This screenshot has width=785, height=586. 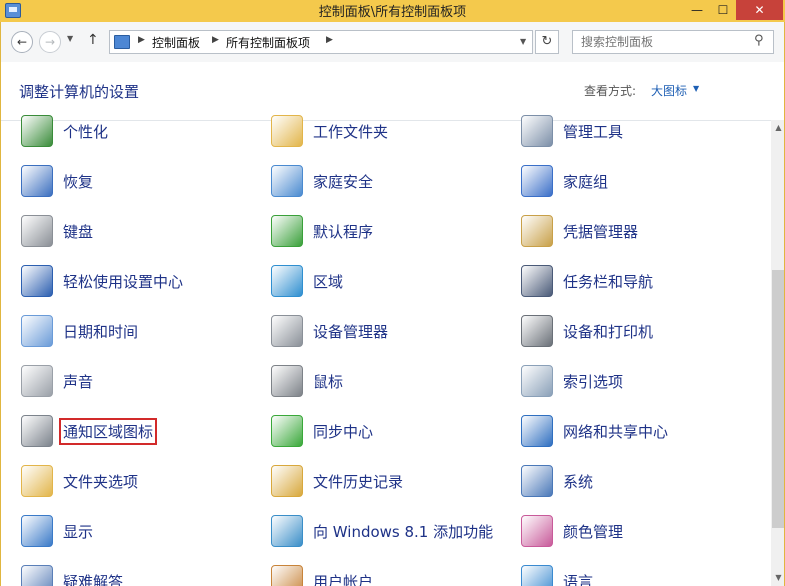 I want to click on item-label: 默认程序, so click(x=343, y=231).